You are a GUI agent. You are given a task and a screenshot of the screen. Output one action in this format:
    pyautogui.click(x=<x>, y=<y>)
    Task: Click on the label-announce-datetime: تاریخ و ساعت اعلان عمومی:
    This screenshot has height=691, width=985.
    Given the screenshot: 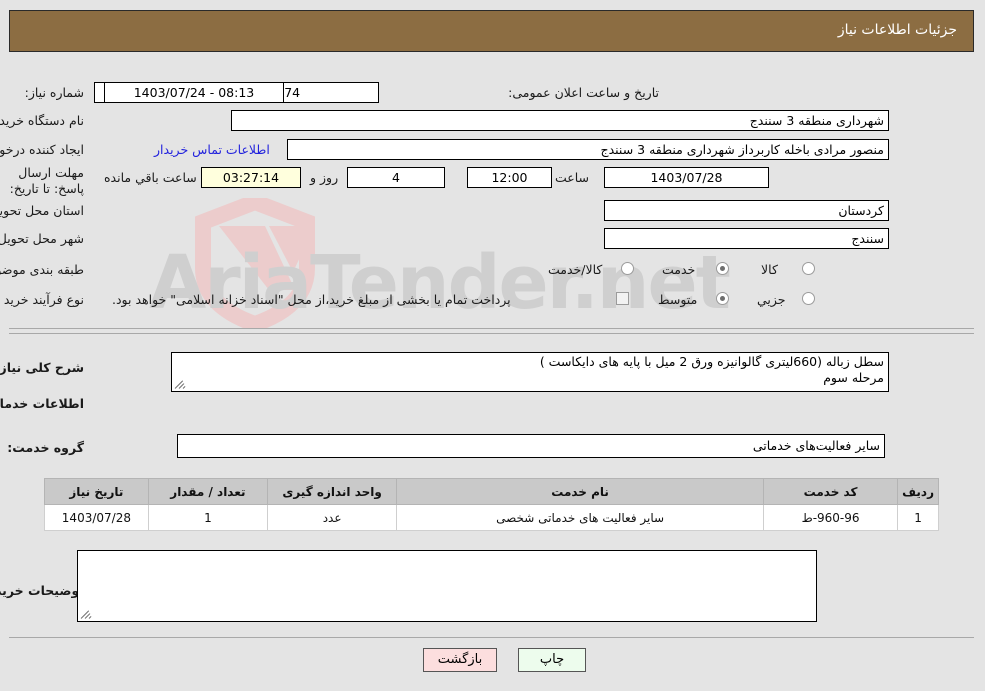 What is the action you would take?
    pyautogui.click(x=584, y=92)
    